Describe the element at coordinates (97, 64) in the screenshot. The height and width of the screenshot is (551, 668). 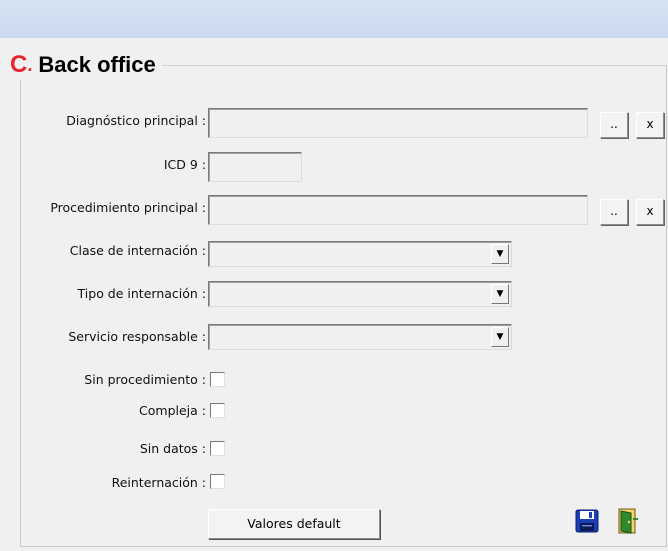
I see `section-title: Back office` at that location.